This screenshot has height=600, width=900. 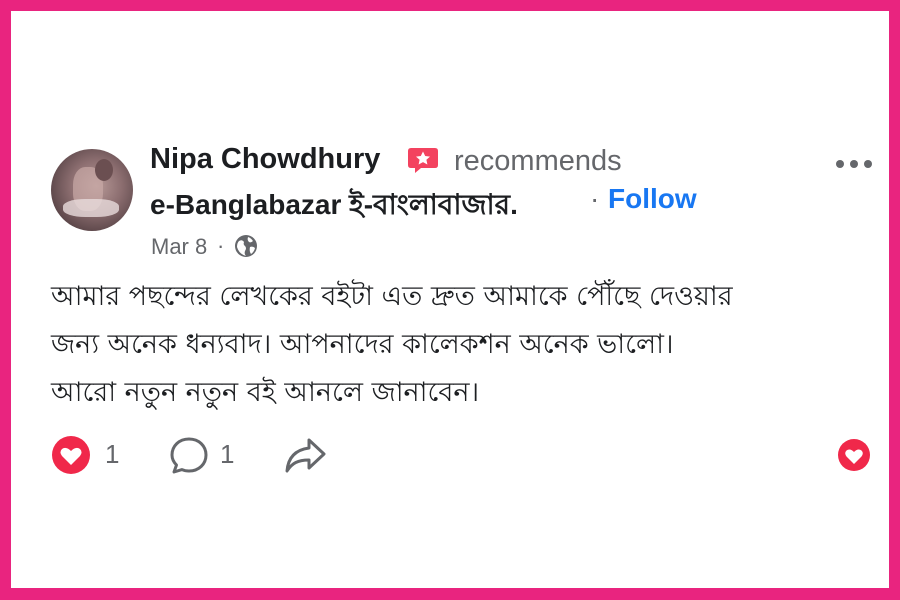 I want to click on comment-icon, so click(x=189, y=456).